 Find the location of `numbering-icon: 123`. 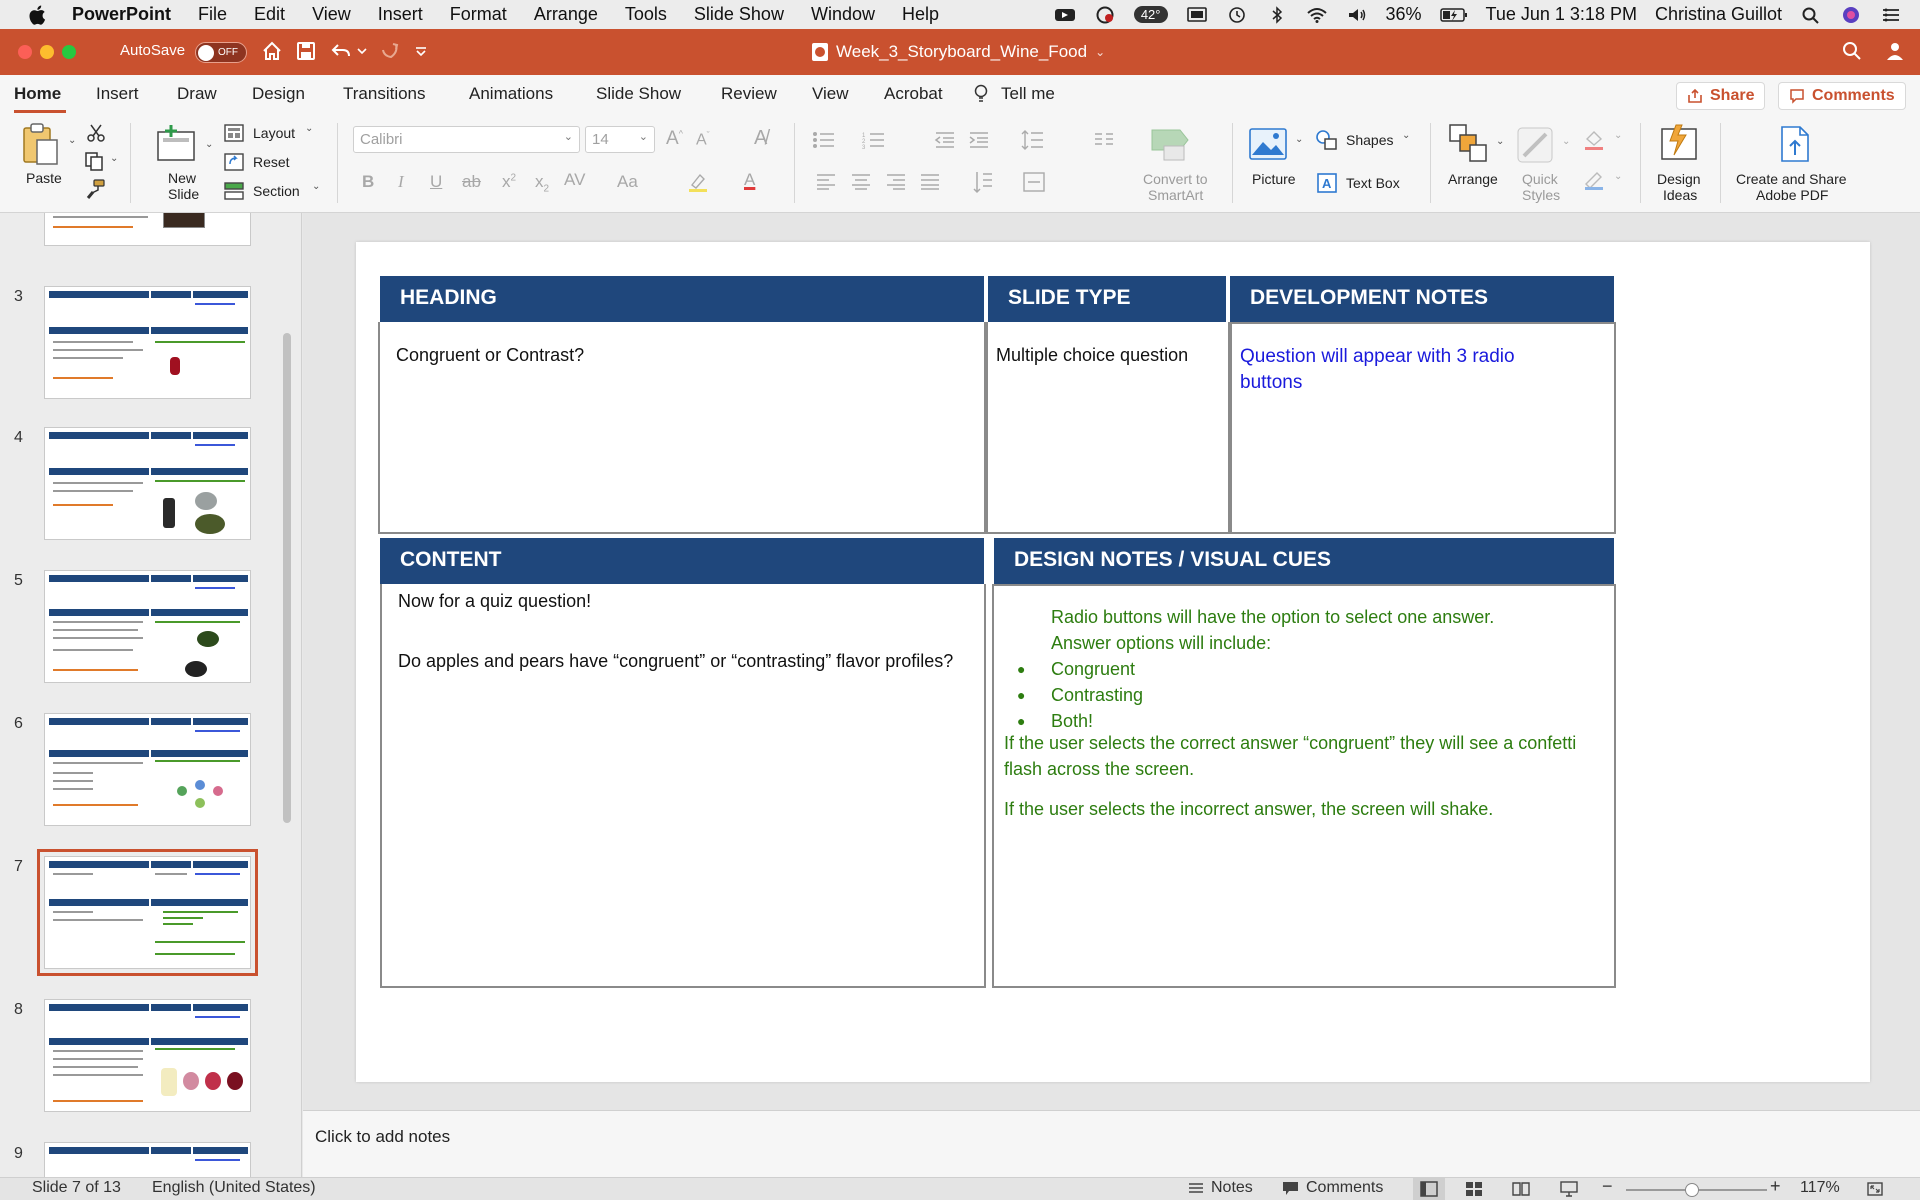

numbering-icon: 123 is located at coordinates (874, 140).